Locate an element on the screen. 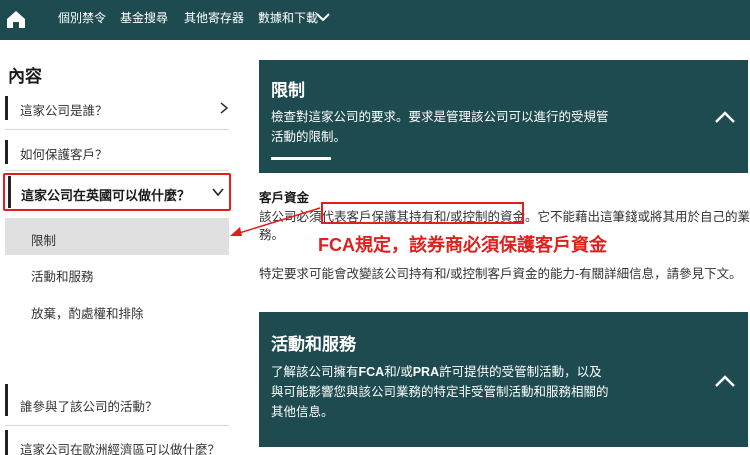 The height and width of the screenshot is (455, 750). top-navigation: 個別禁令 基金搜尋 其他寄存器 數據和下載 is located at coordinates (375, 20).